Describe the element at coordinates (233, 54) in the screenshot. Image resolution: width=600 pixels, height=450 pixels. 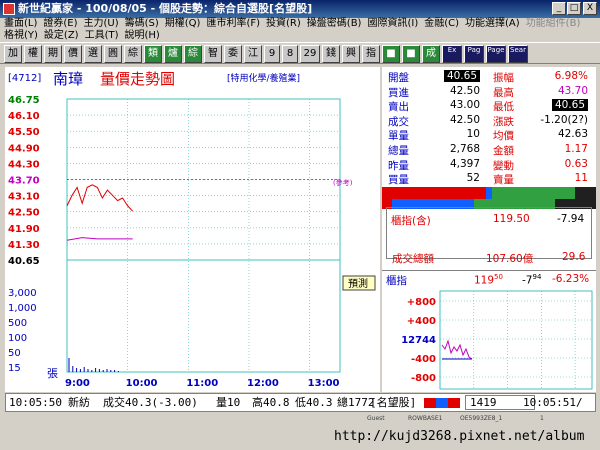
I see `toolbar-button: 委` at that location.